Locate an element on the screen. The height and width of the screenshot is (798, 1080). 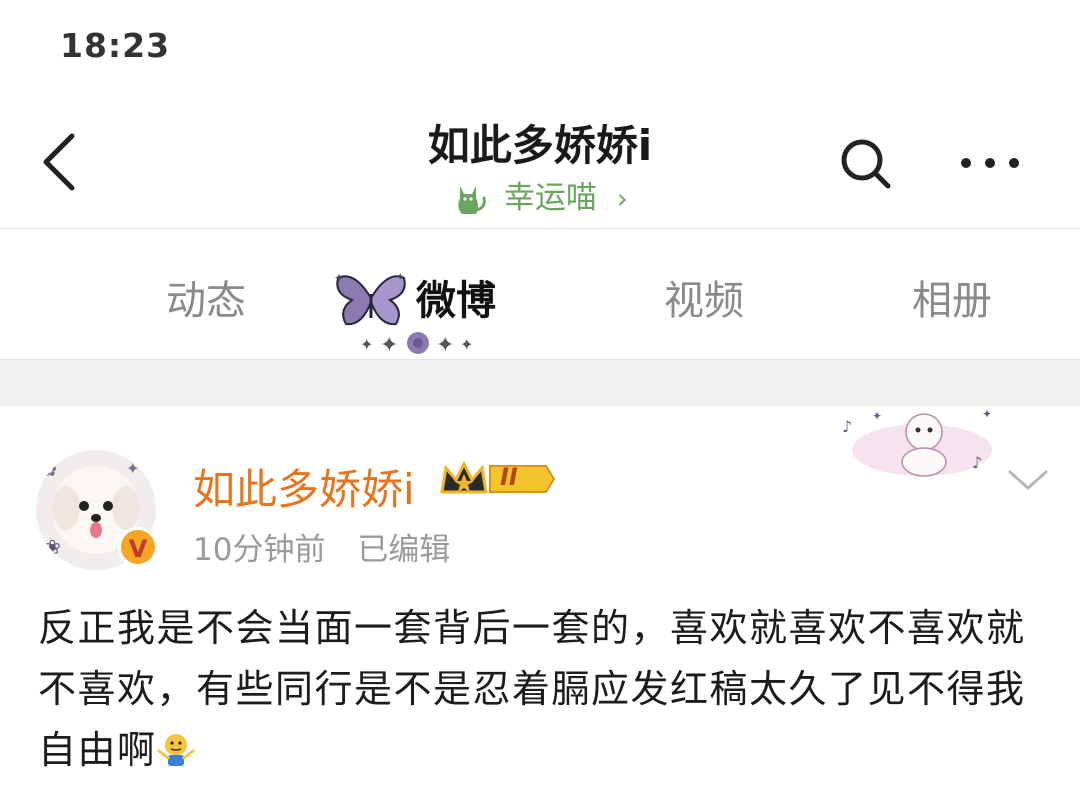
subtitle-link: 幸运喵 › is located at coordinates (540, 196).